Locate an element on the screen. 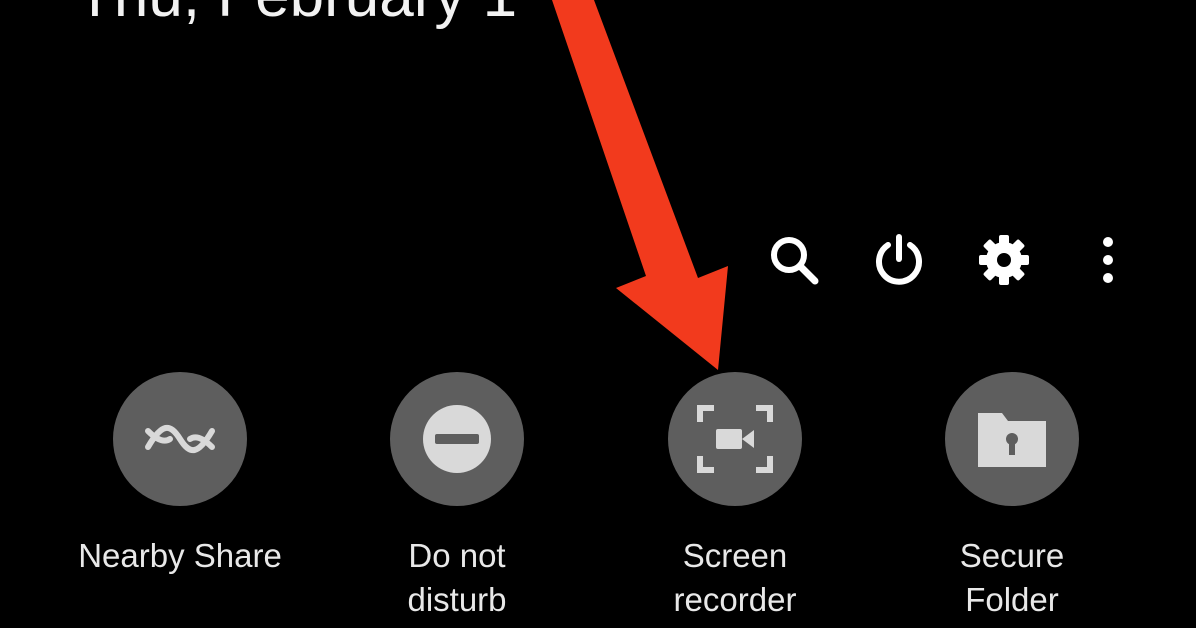  tile-screen-recorder-button is located at coordinates (735, 439).